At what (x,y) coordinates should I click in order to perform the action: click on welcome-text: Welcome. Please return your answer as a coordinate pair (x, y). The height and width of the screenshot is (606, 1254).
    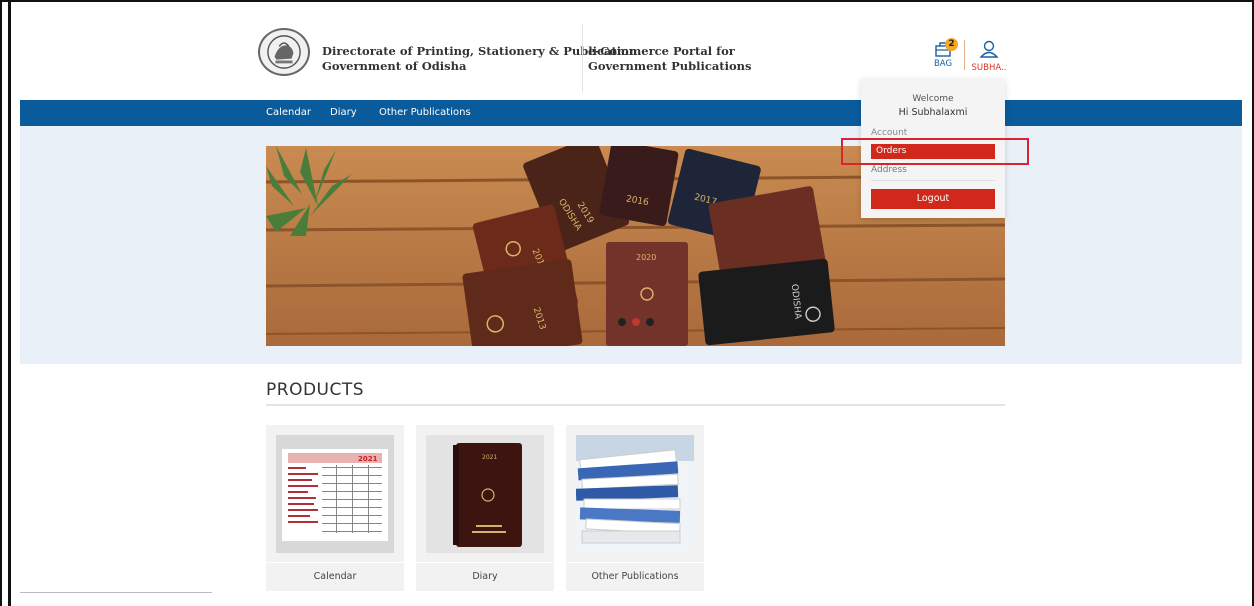
    Looking at the image, I should click on (933, 99).